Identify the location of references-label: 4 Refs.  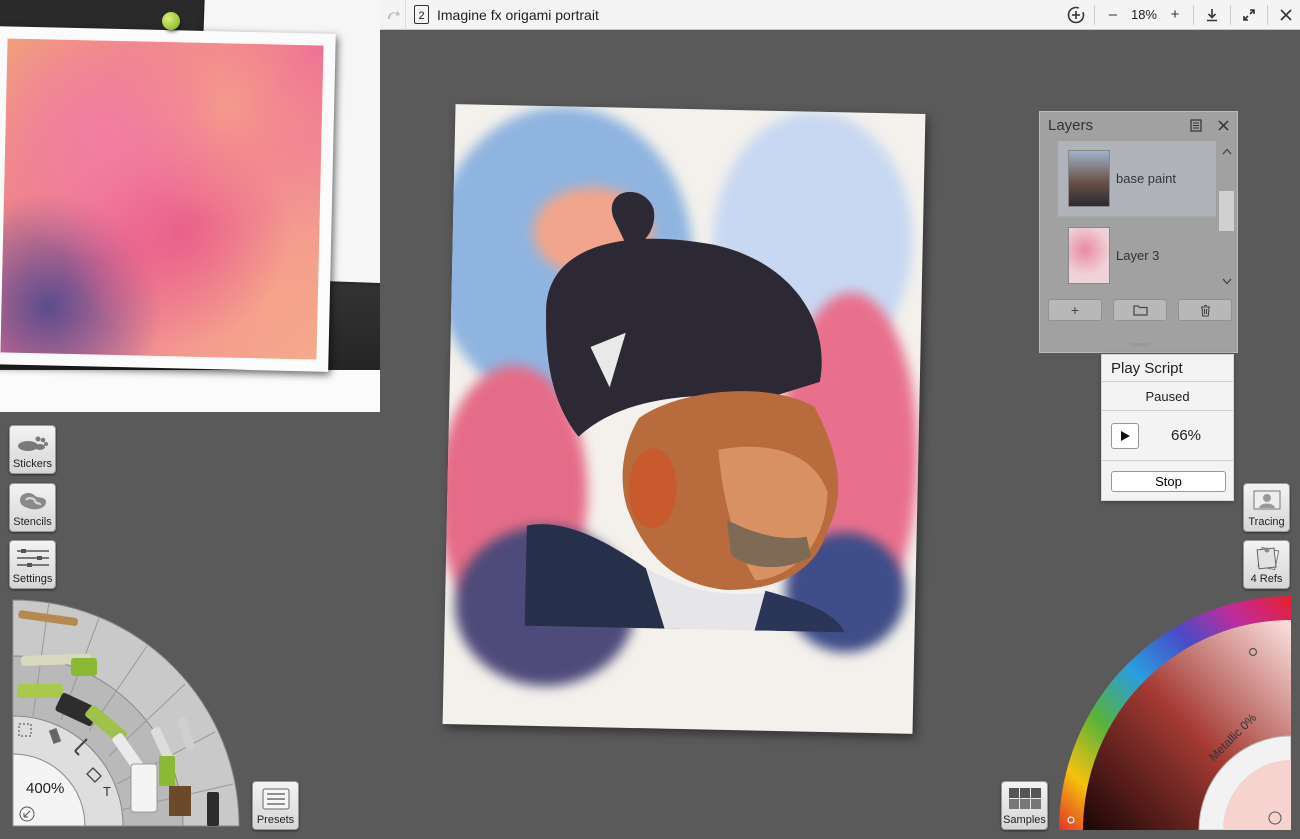
(1266, 579).